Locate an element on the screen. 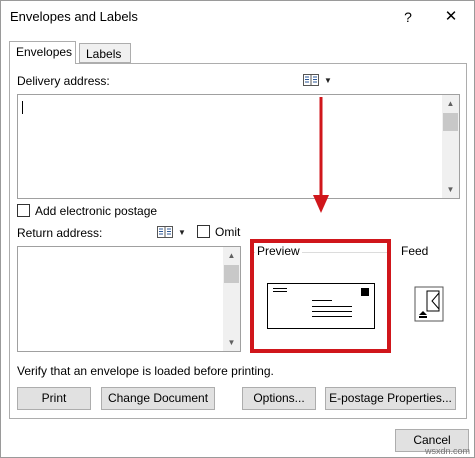  feed-icon is located at coordinates (430, 304).